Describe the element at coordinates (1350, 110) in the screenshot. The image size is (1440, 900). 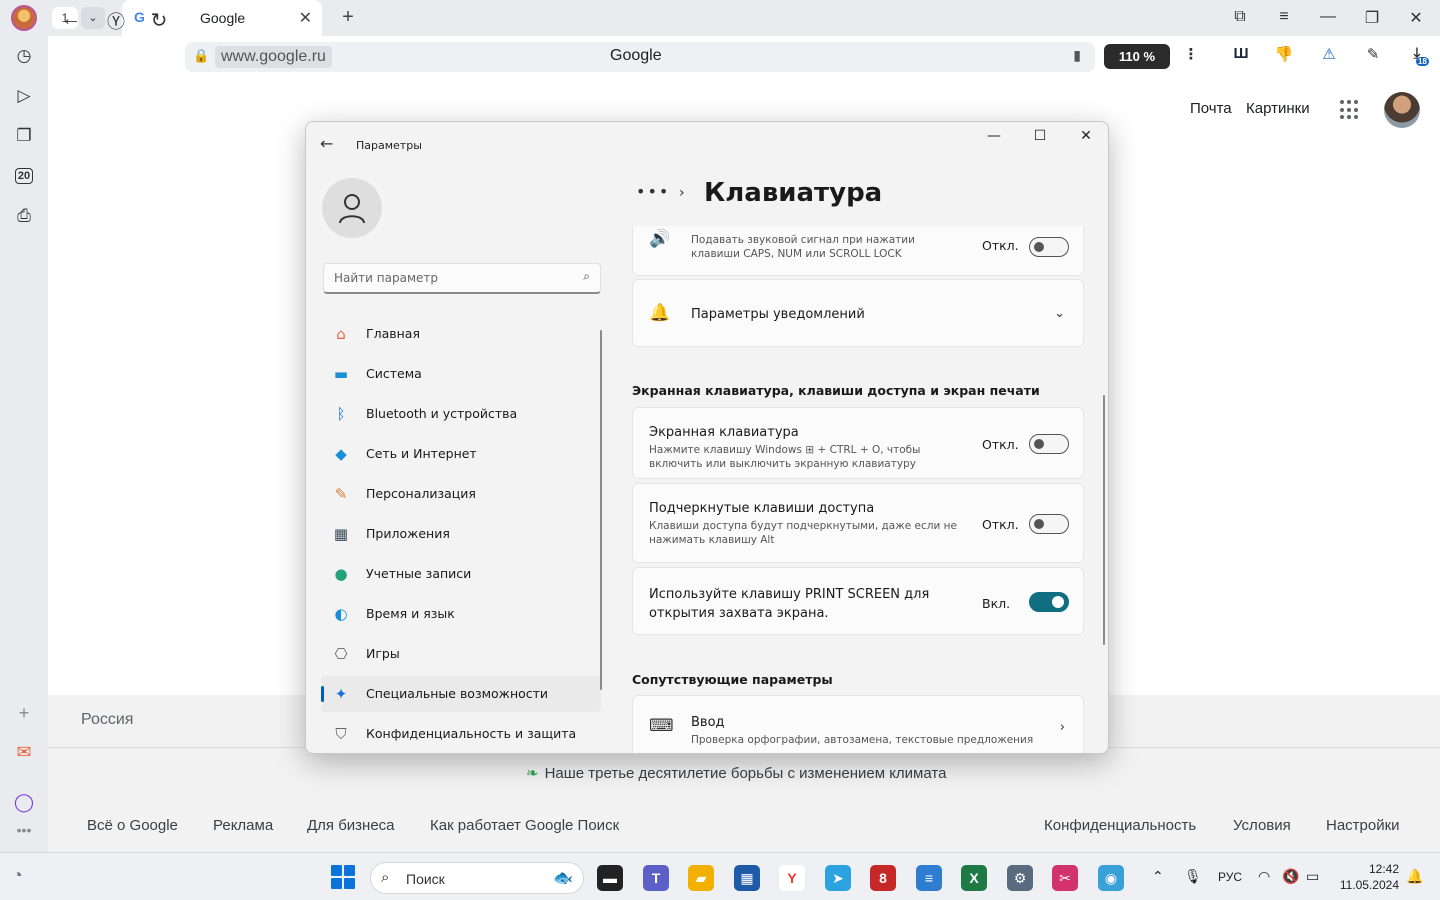
I see `google-apps-icon` at that location.